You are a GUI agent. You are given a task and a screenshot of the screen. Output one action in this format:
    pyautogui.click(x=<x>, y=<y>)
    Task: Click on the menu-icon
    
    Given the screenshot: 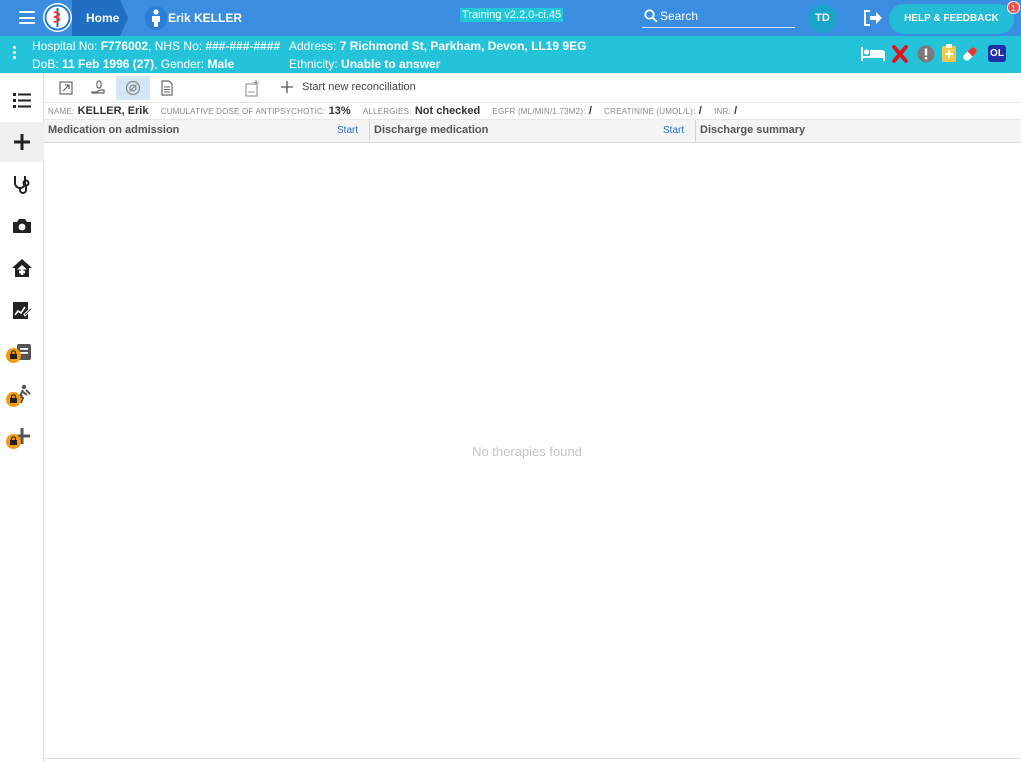 What is the action you would take?
    pyautogui.click(x=27, y=17)
    